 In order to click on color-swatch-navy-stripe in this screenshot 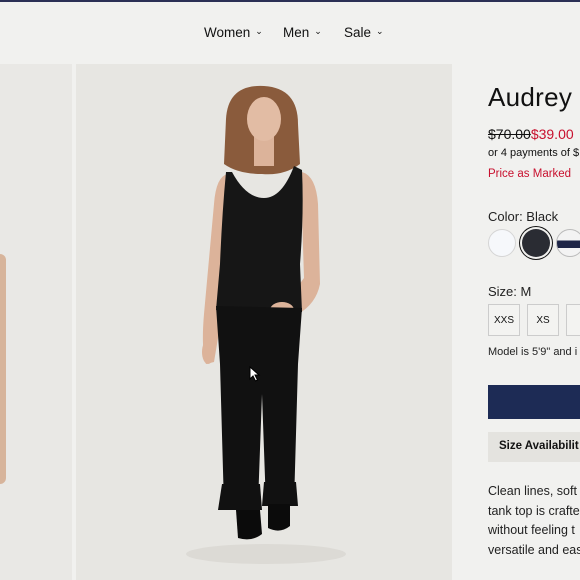, I will do `click(568, 243)`.